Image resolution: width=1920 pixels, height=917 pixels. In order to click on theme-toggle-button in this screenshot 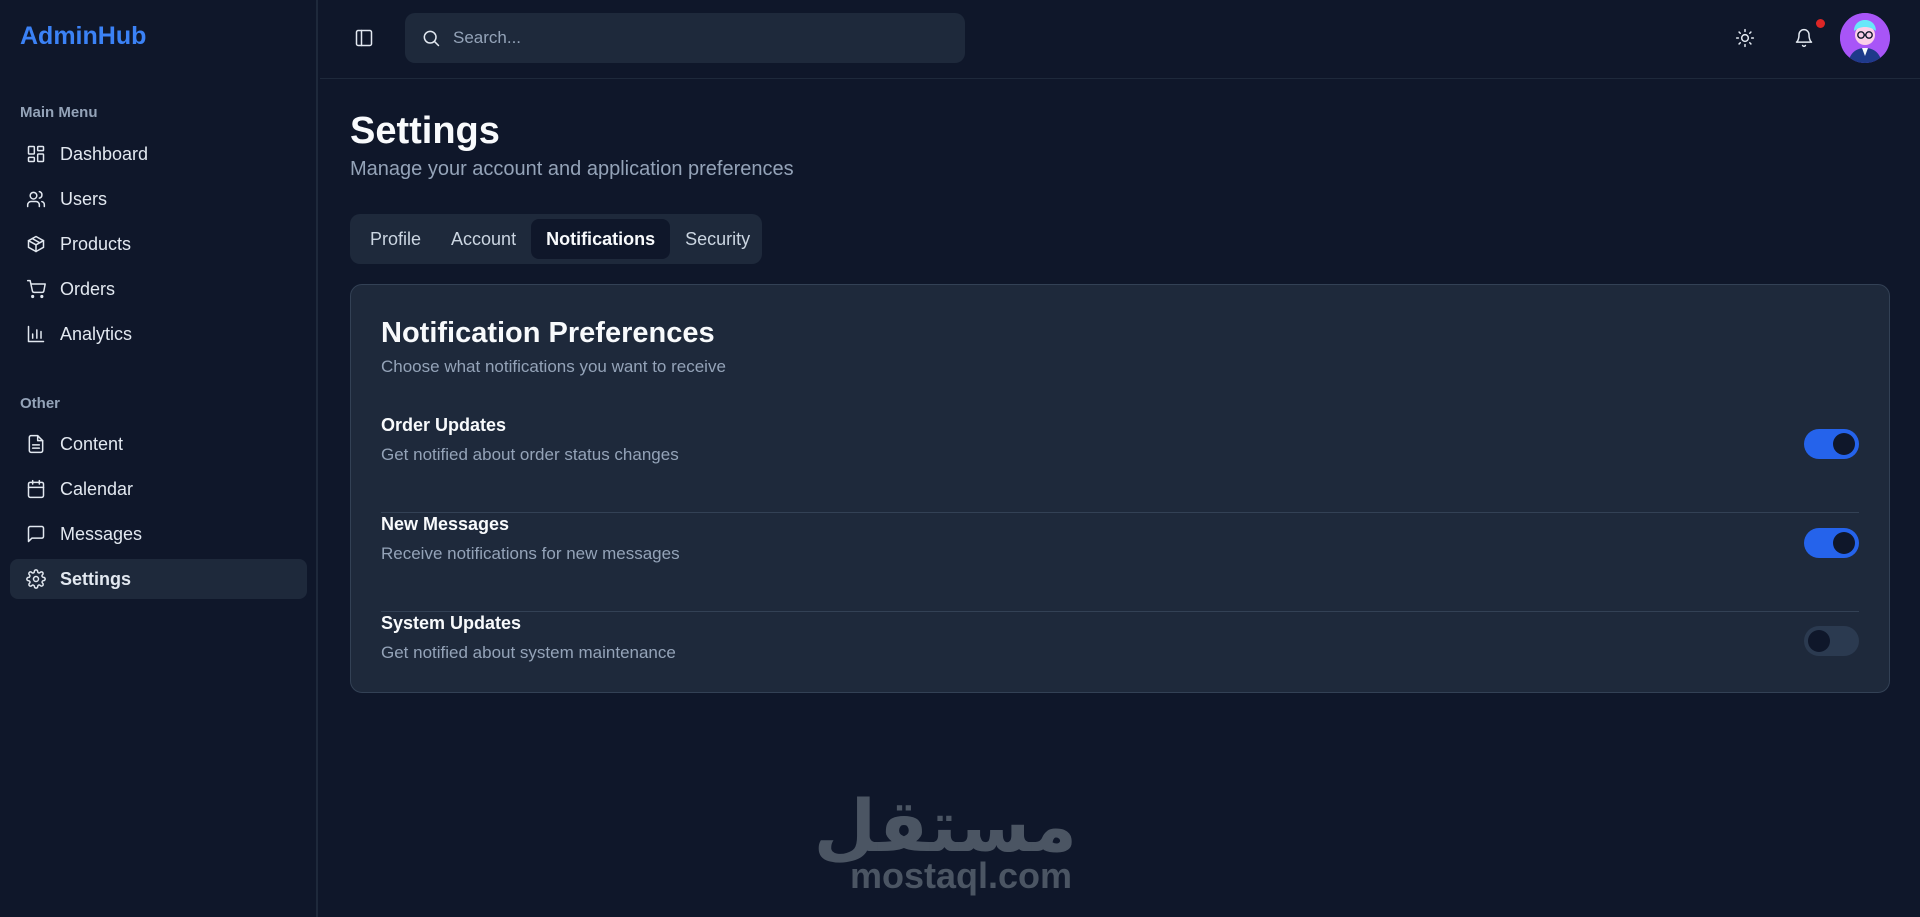, I will do `click(1745, 38)`.